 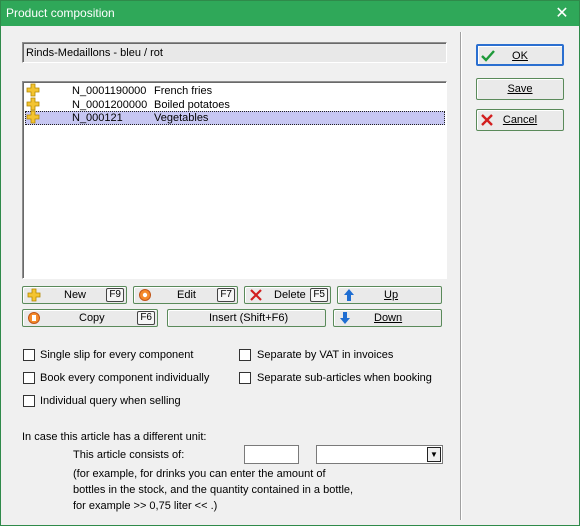 What do you see at coordinates (110, 105) in the screenshot?
I see `component-code: N_0001200000` at bounding box center [110, 105].